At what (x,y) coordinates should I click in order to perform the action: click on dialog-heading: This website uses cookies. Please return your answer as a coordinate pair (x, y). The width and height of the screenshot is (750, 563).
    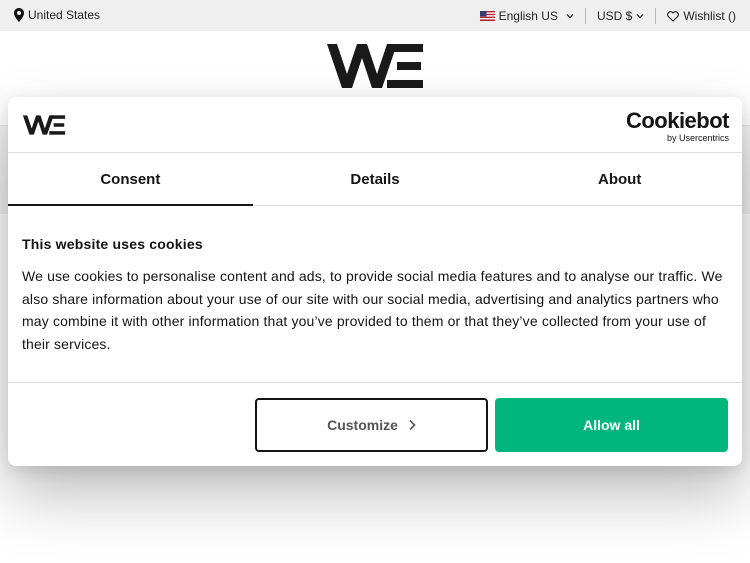
    Looking at the image, I should click on (112, 244).